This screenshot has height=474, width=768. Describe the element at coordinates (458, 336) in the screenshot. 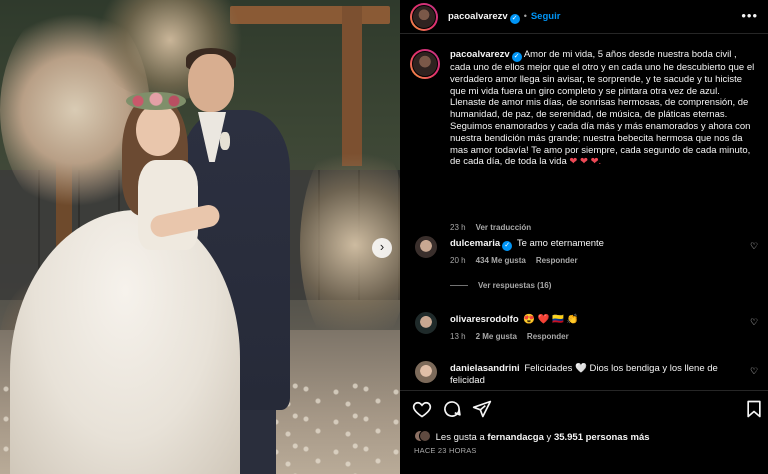

I see `comment-age: 13 h` at that location.